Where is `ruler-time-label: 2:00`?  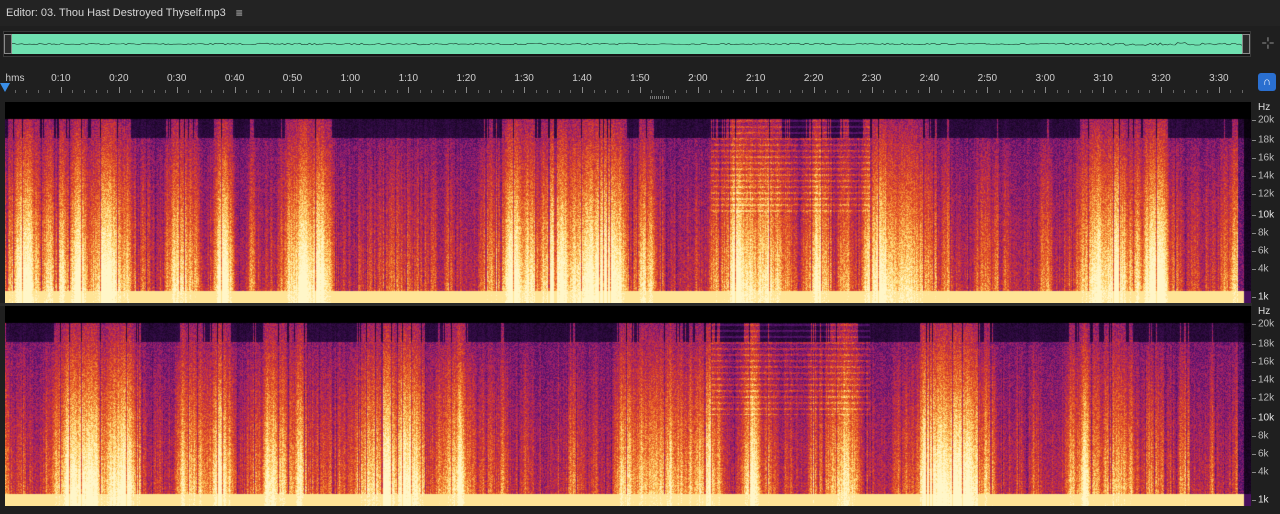
ruler-time-label: 2:00 is located at coordinates (698, 78).